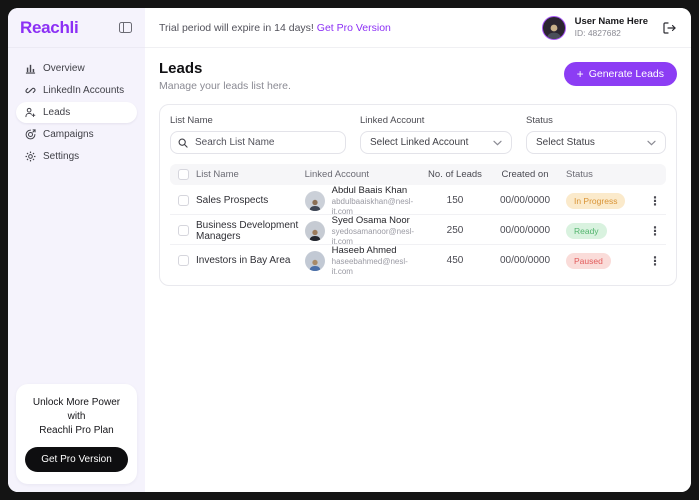 This screenshot has height=500, width=699. What do you see at coordinates (232, 201) in the screenshot?
I see `list-name-cell: Sales Prospects` at bounding box center [232, 201].